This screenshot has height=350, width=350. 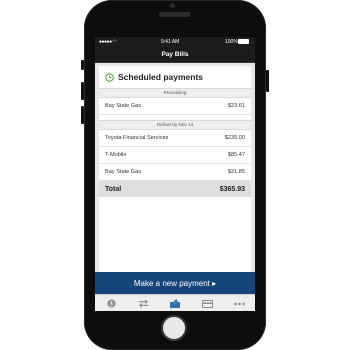 What do you see at coordinates (109, 77) in the screenshot?
I see `clock-icon` at bounding box center [109, 77].